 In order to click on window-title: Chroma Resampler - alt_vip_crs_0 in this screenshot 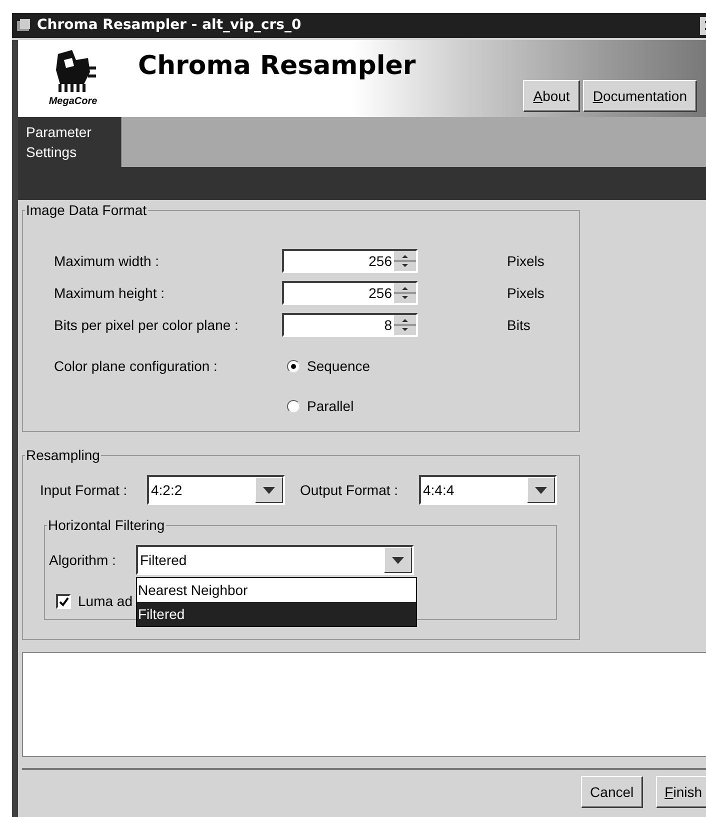, I will do `click(169, 25)`.